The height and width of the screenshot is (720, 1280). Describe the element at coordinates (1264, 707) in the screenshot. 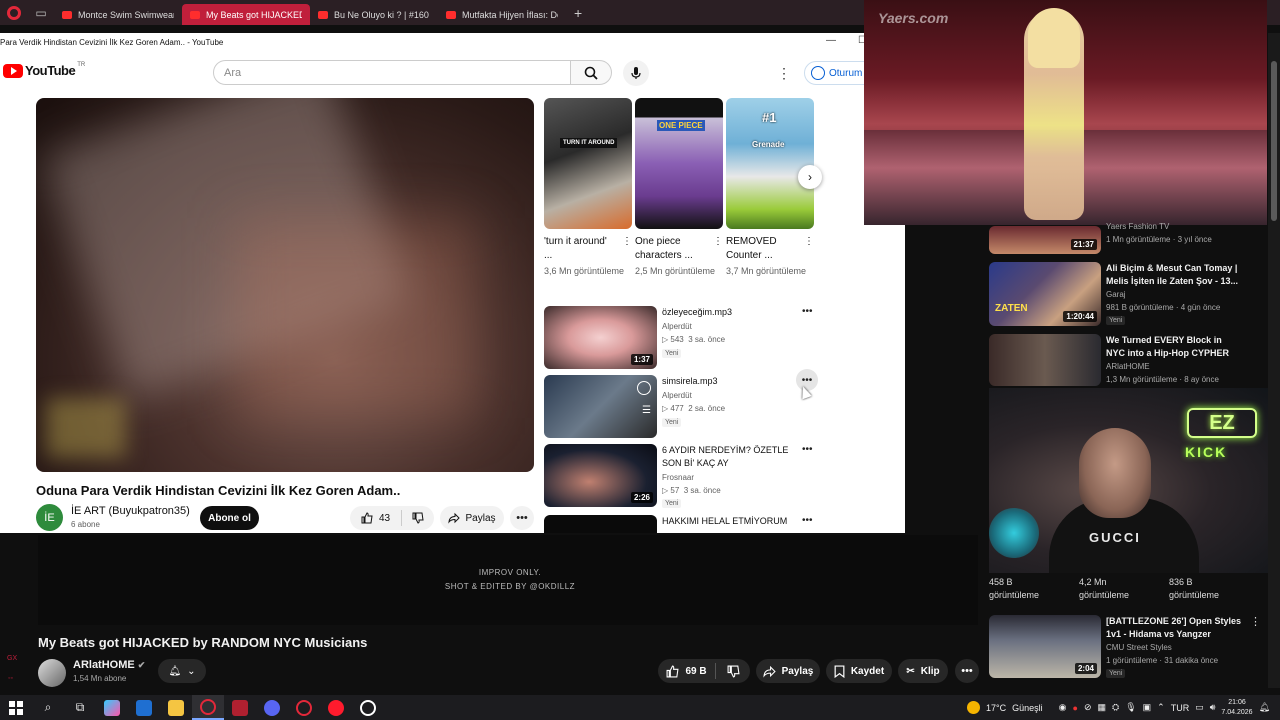

I see `notification-bell-icon: 🔔︎` at that location.